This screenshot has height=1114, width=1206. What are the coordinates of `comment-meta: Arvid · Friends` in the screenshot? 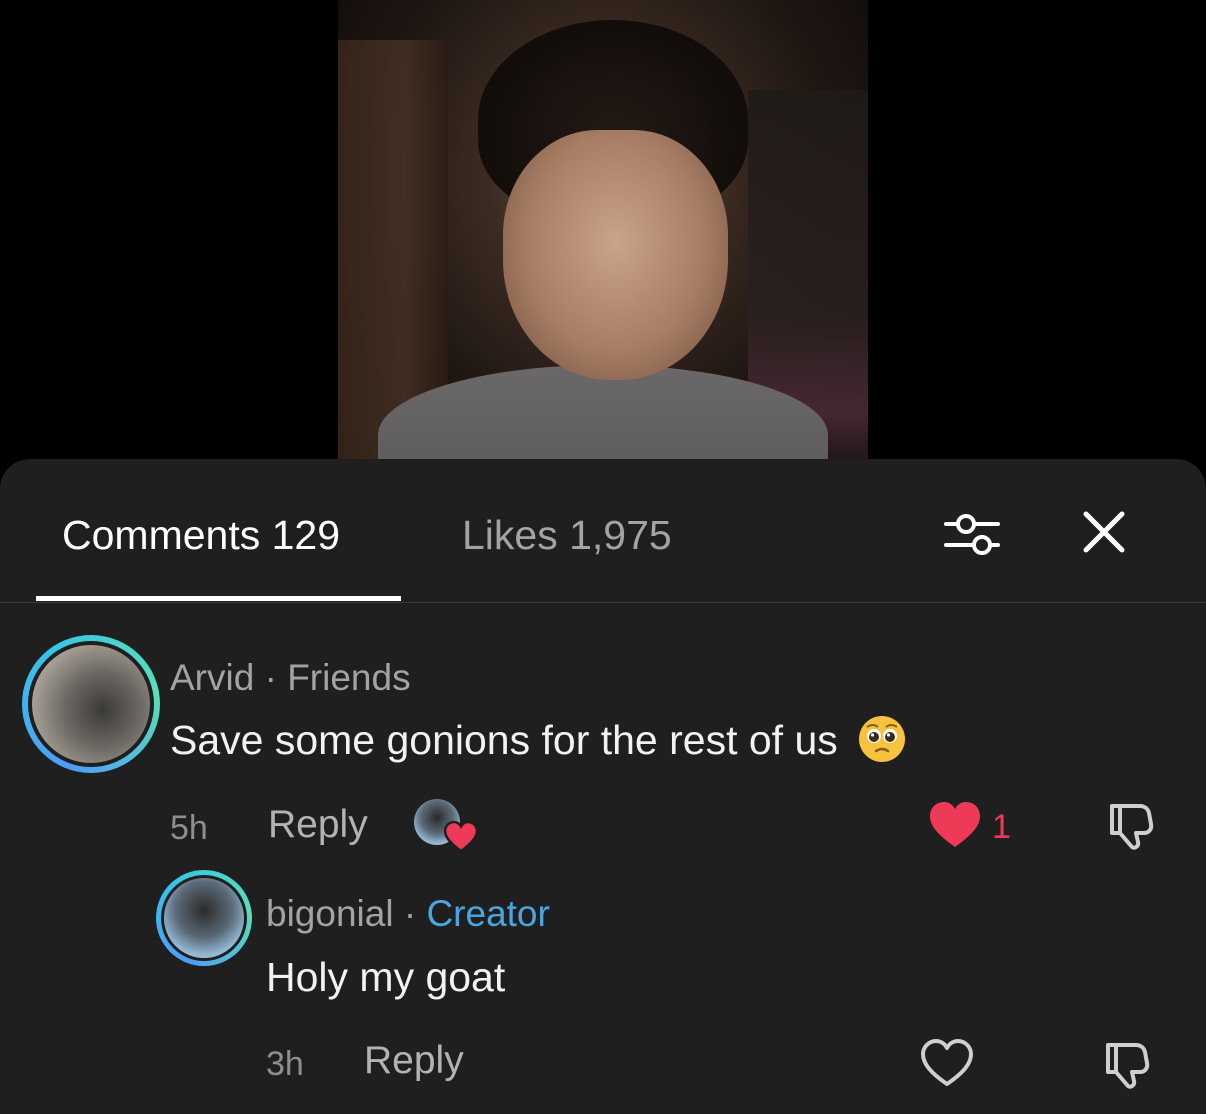 It's located at (290, 678).